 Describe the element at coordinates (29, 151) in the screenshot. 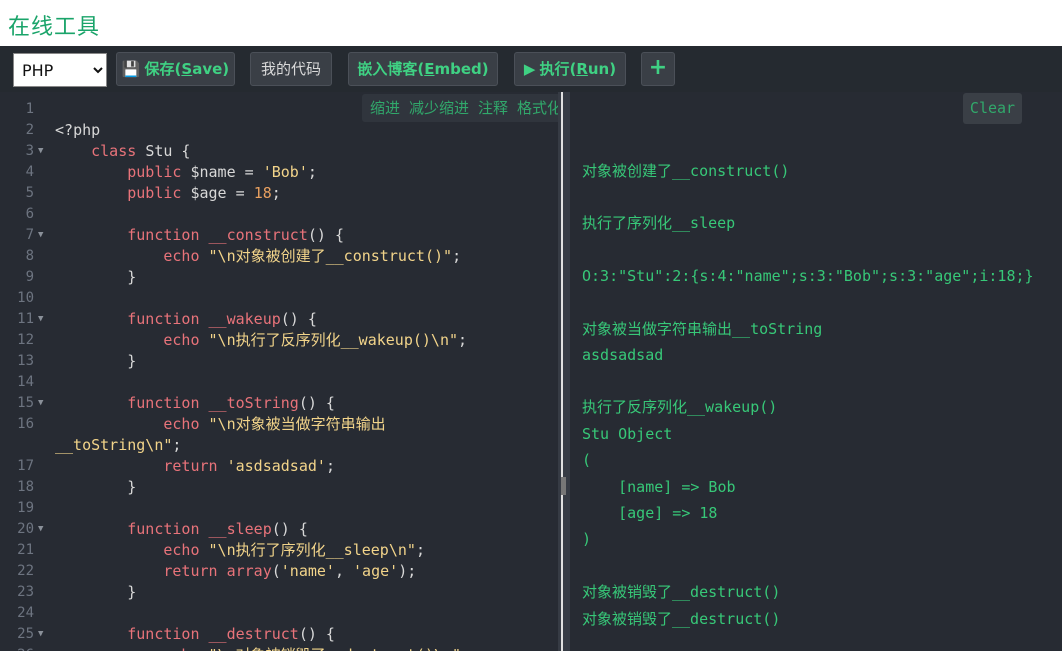

I see `line-number: 3` at that location.